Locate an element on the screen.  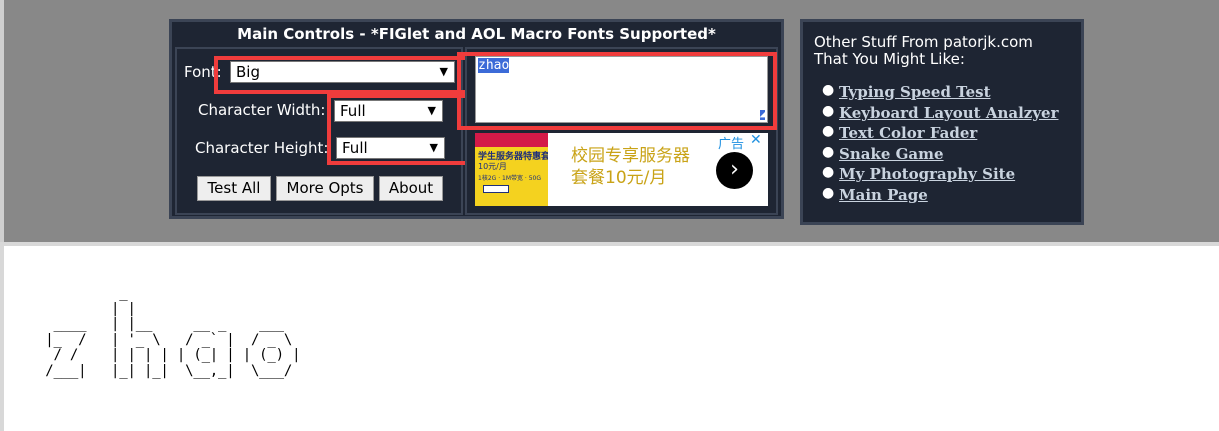
ad-text: 校园专享服务器 套餐10元/月 is located at coordinates (630, 167).